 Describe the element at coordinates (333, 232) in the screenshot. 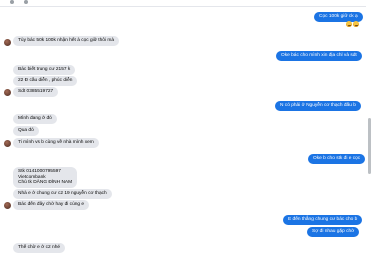

I see `message-outgoing: Sợ đi nhau gặp chờ` at that location.